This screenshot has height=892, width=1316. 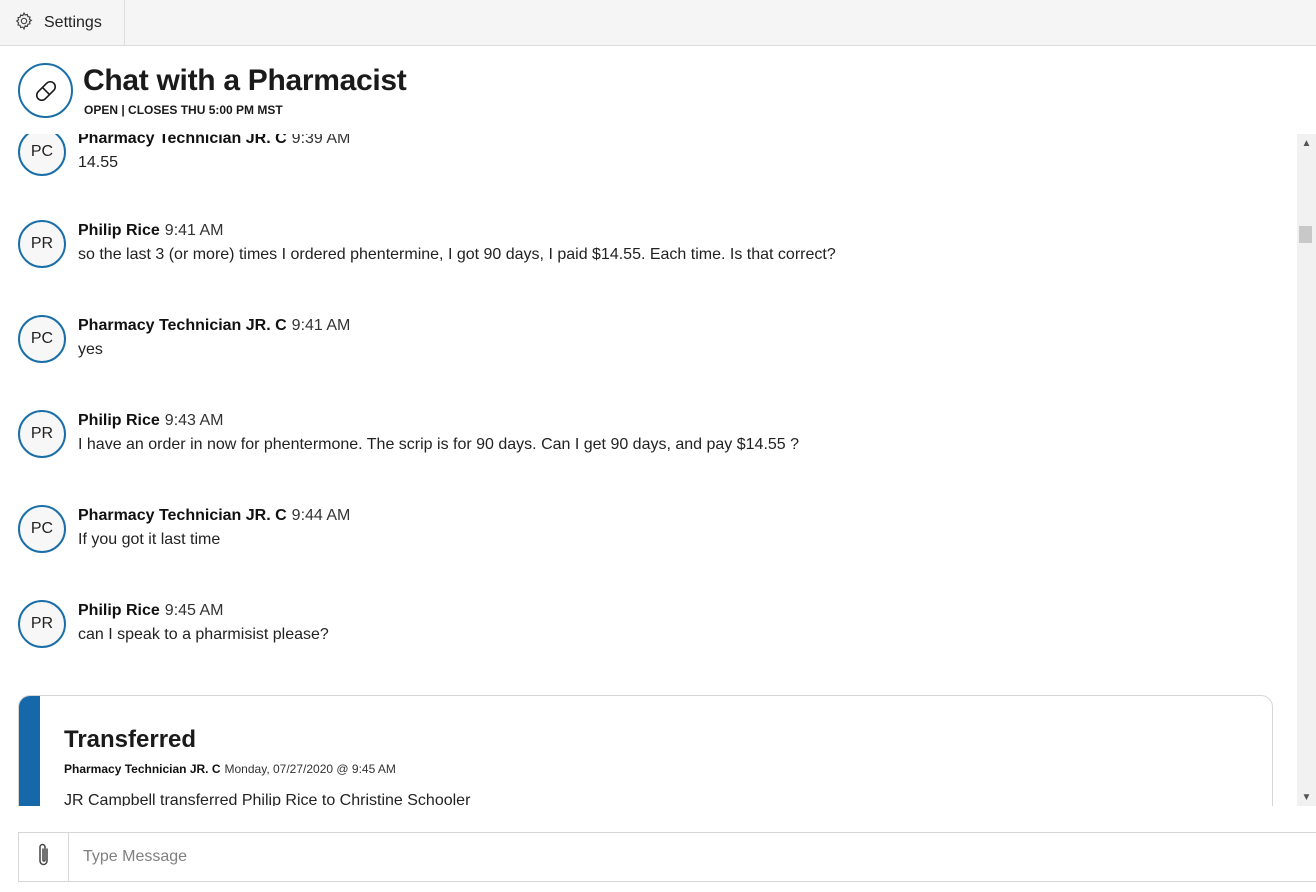 I want to click on paperclip-icon, so click(x=44, y=857).